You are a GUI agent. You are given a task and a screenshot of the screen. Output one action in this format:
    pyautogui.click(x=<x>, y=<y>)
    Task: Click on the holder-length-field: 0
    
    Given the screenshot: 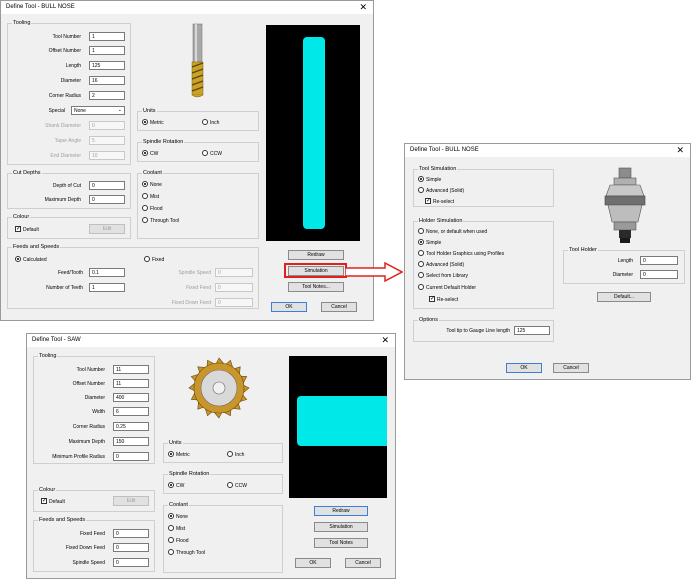 What is the action you would take?
    pyautogui.click(x=659, y=260)
    